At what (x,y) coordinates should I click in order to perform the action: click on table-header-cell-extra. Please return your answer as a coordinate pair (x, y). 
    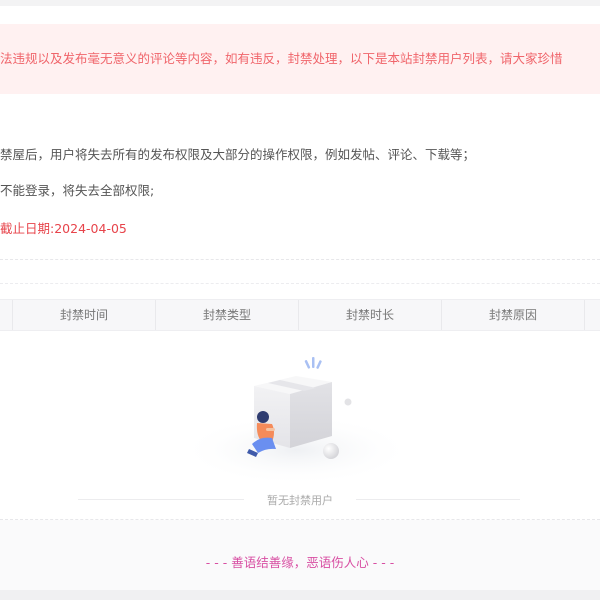
    Looking at the image, I should click on (592, 315).